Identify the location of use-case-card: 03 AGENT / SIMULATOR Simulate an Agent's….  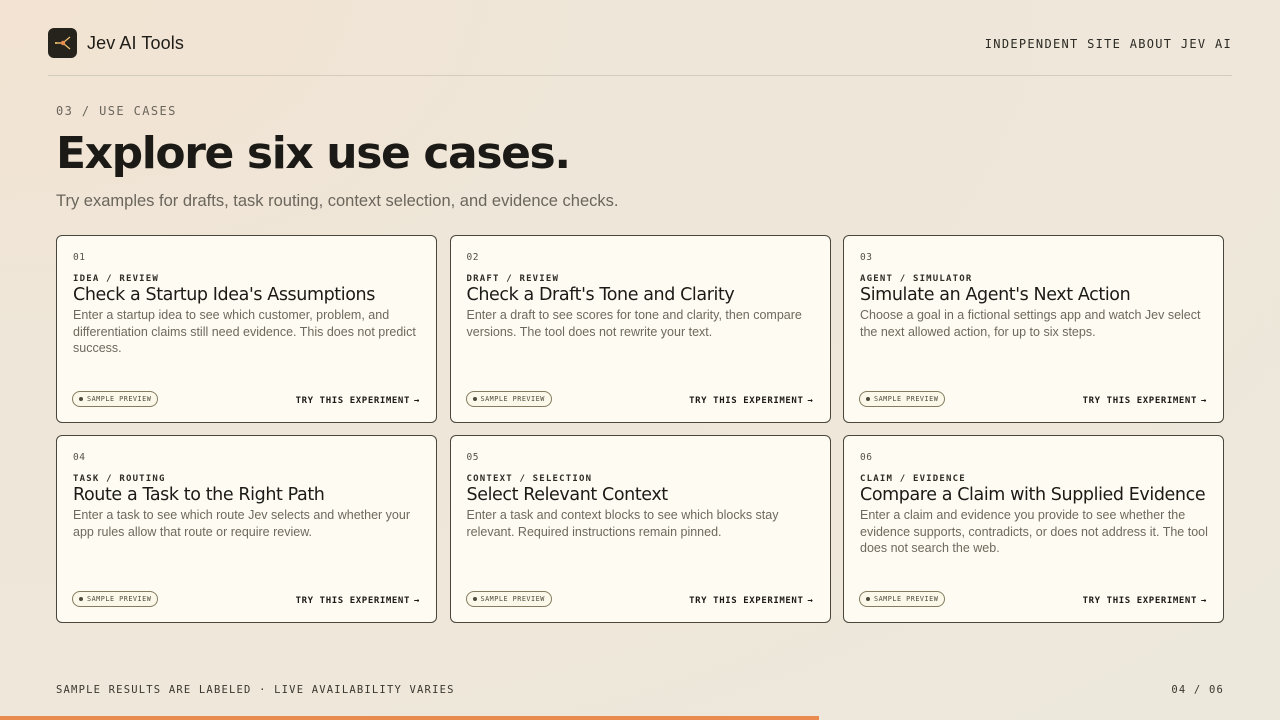
(1033, 329).